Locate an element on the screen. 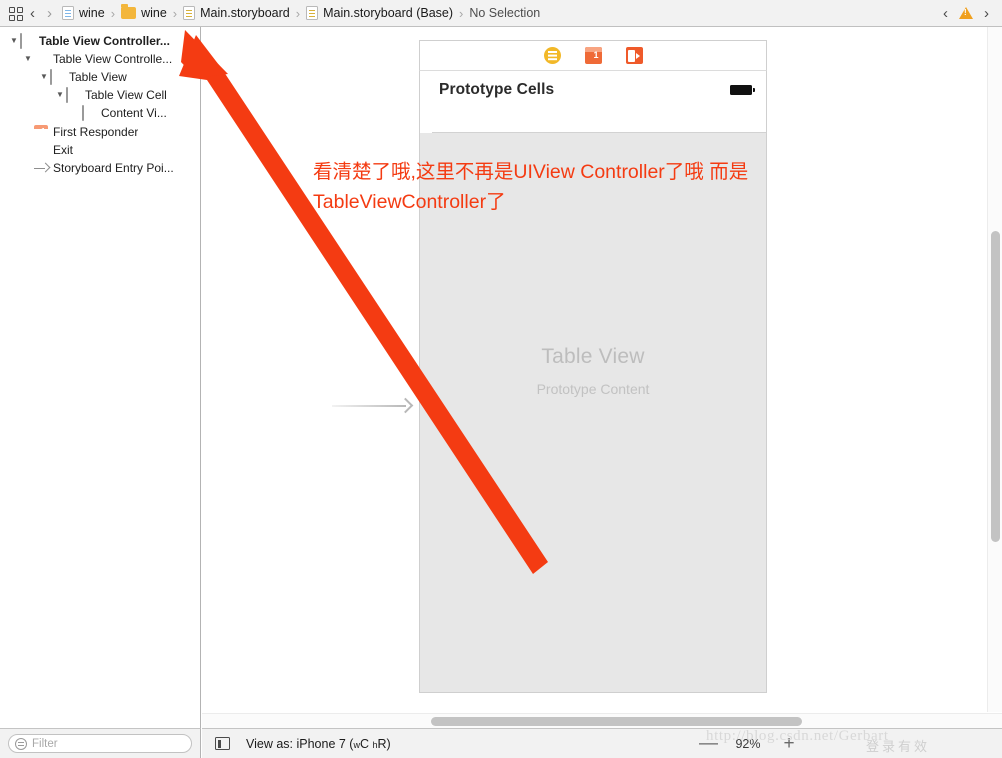 The height and width of the screenshot is (758, 1002). table-view-sublabel: Prototype Content is located at coordinates (593, 389).